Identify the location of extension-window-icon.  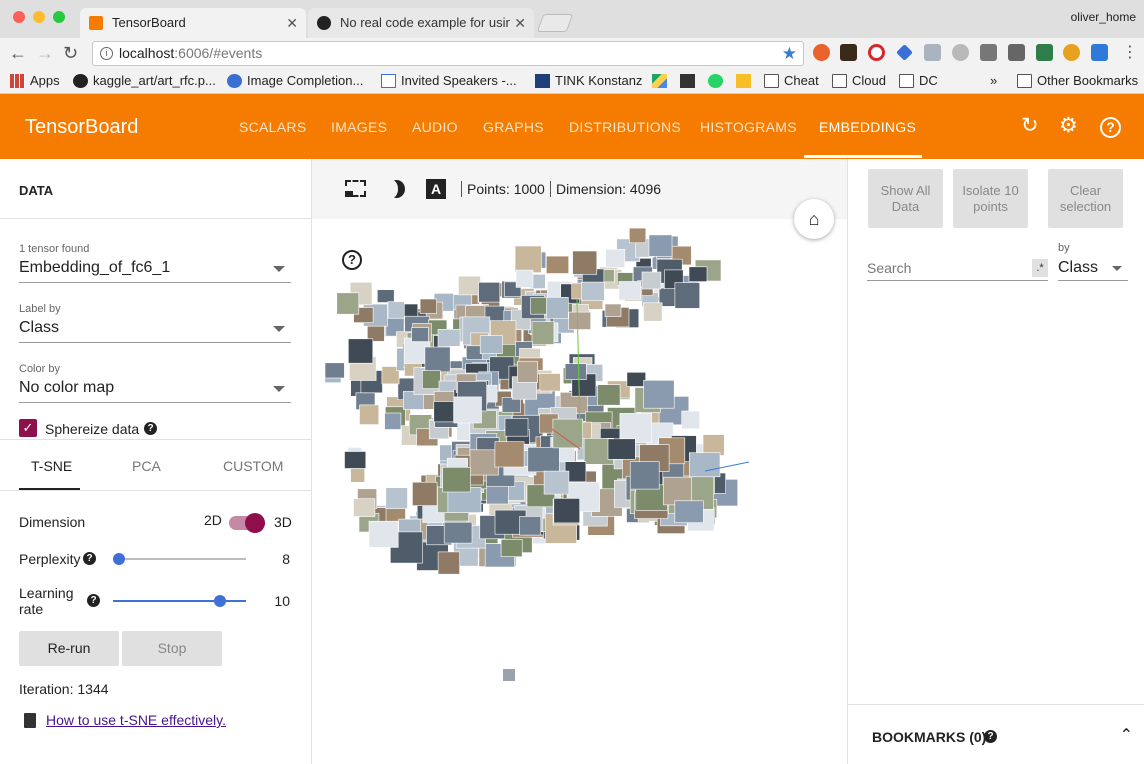
(1099, 52).